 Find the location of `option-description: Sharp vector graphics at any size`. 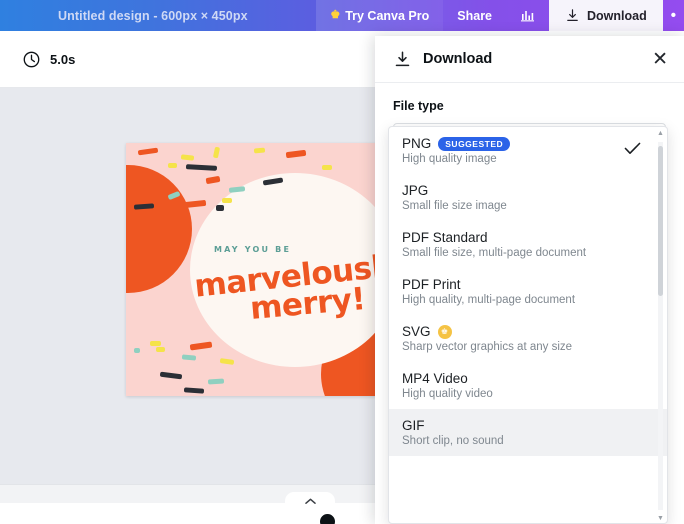

option-description: Sharp vector graphics at any size is located at coordinates (487, 347).